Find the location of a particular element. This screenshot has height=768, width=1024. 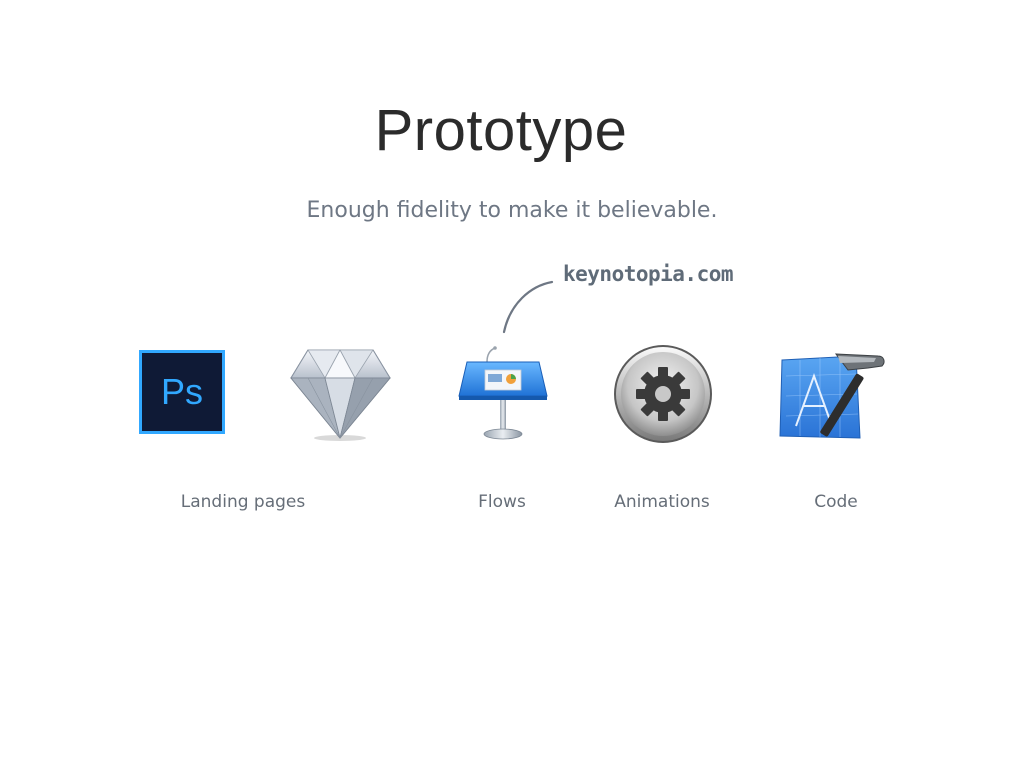

xcode-icon is located at coordinates (833, 396).